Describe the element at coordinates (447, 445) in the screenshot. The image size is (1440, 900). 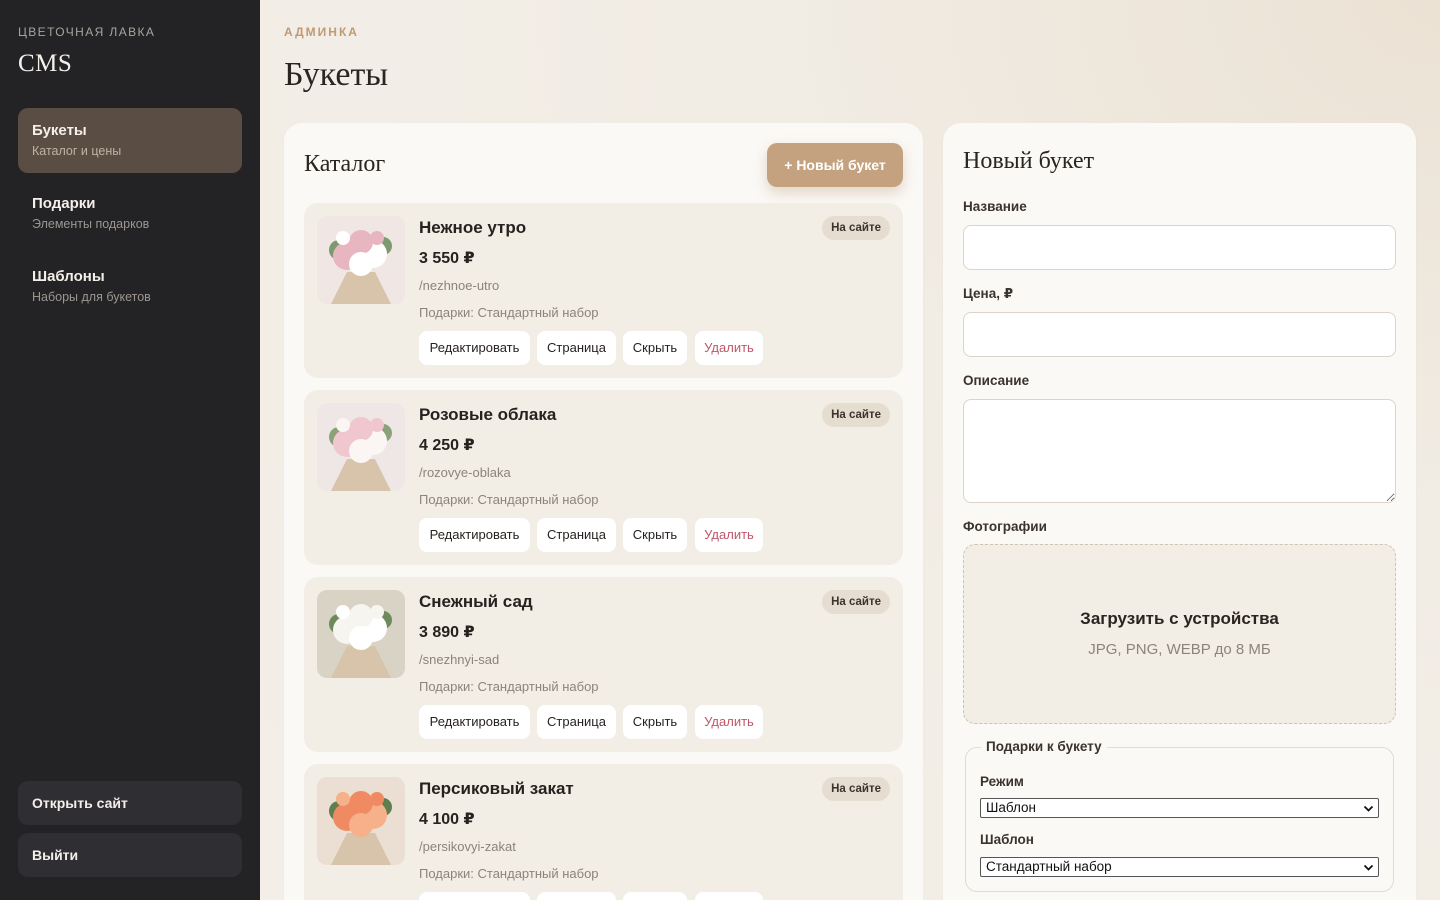
I see `bouquet-price: 4 250 ₽` at that location.